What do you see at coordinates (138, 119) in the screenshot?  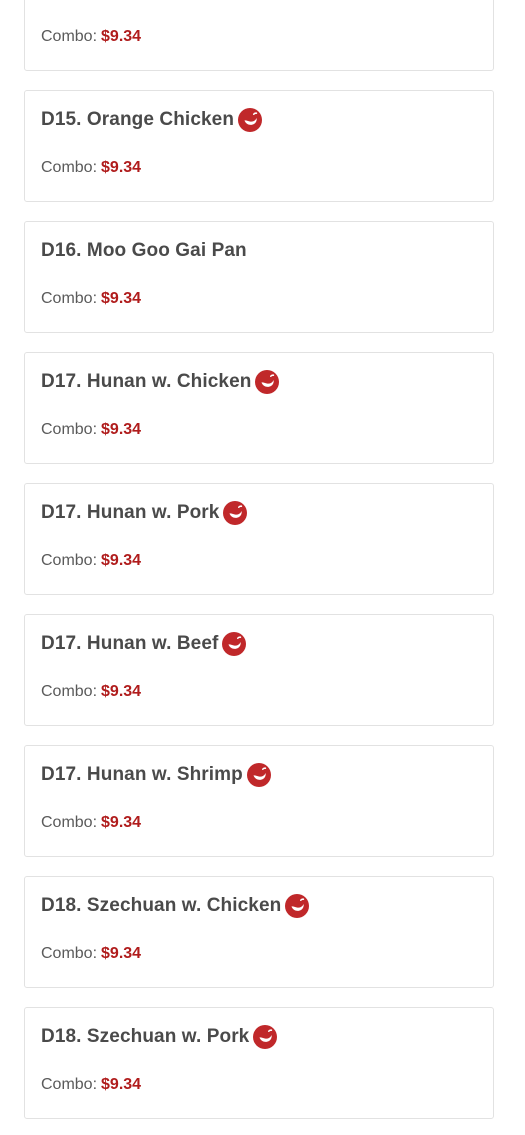 I see `menu-item-title: D15. Orange Chicken` at bounding box center [138, 119].